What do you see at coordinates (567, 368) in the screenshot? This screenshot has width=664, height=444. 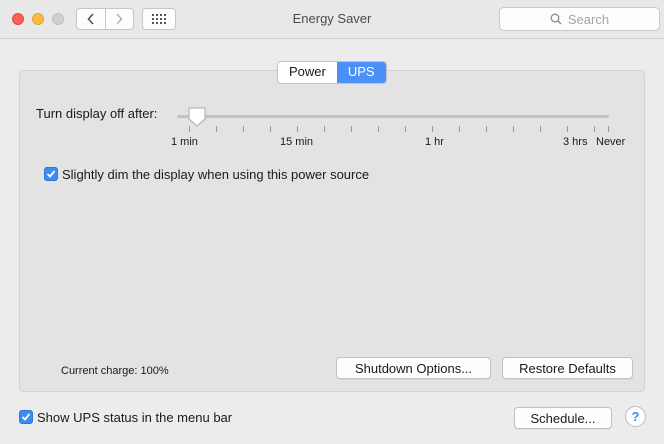 I see `restore-defaults-button: Restore Defaults` at bounding box center [567, 368].